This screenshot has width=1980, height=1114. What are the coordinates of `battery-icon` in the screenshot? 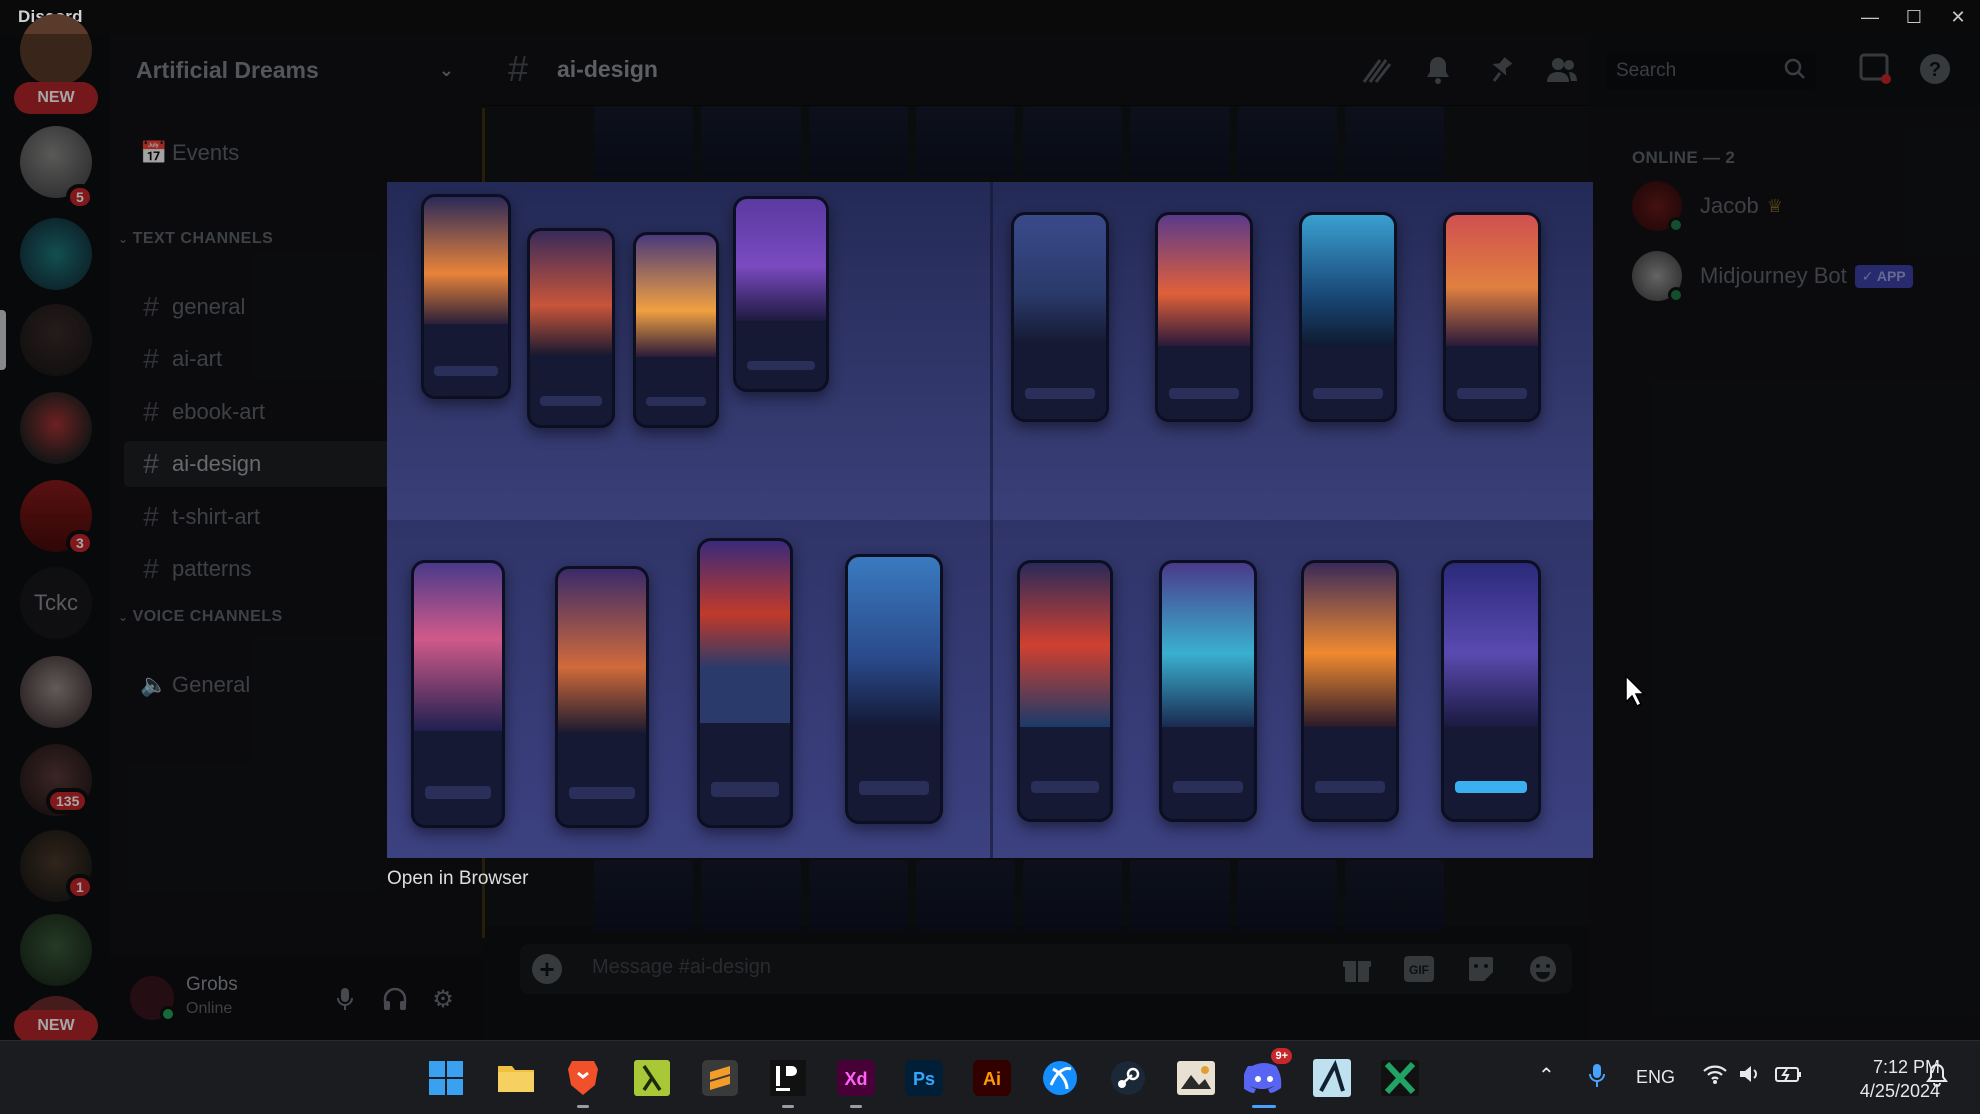 It's located at (1788, 1076).